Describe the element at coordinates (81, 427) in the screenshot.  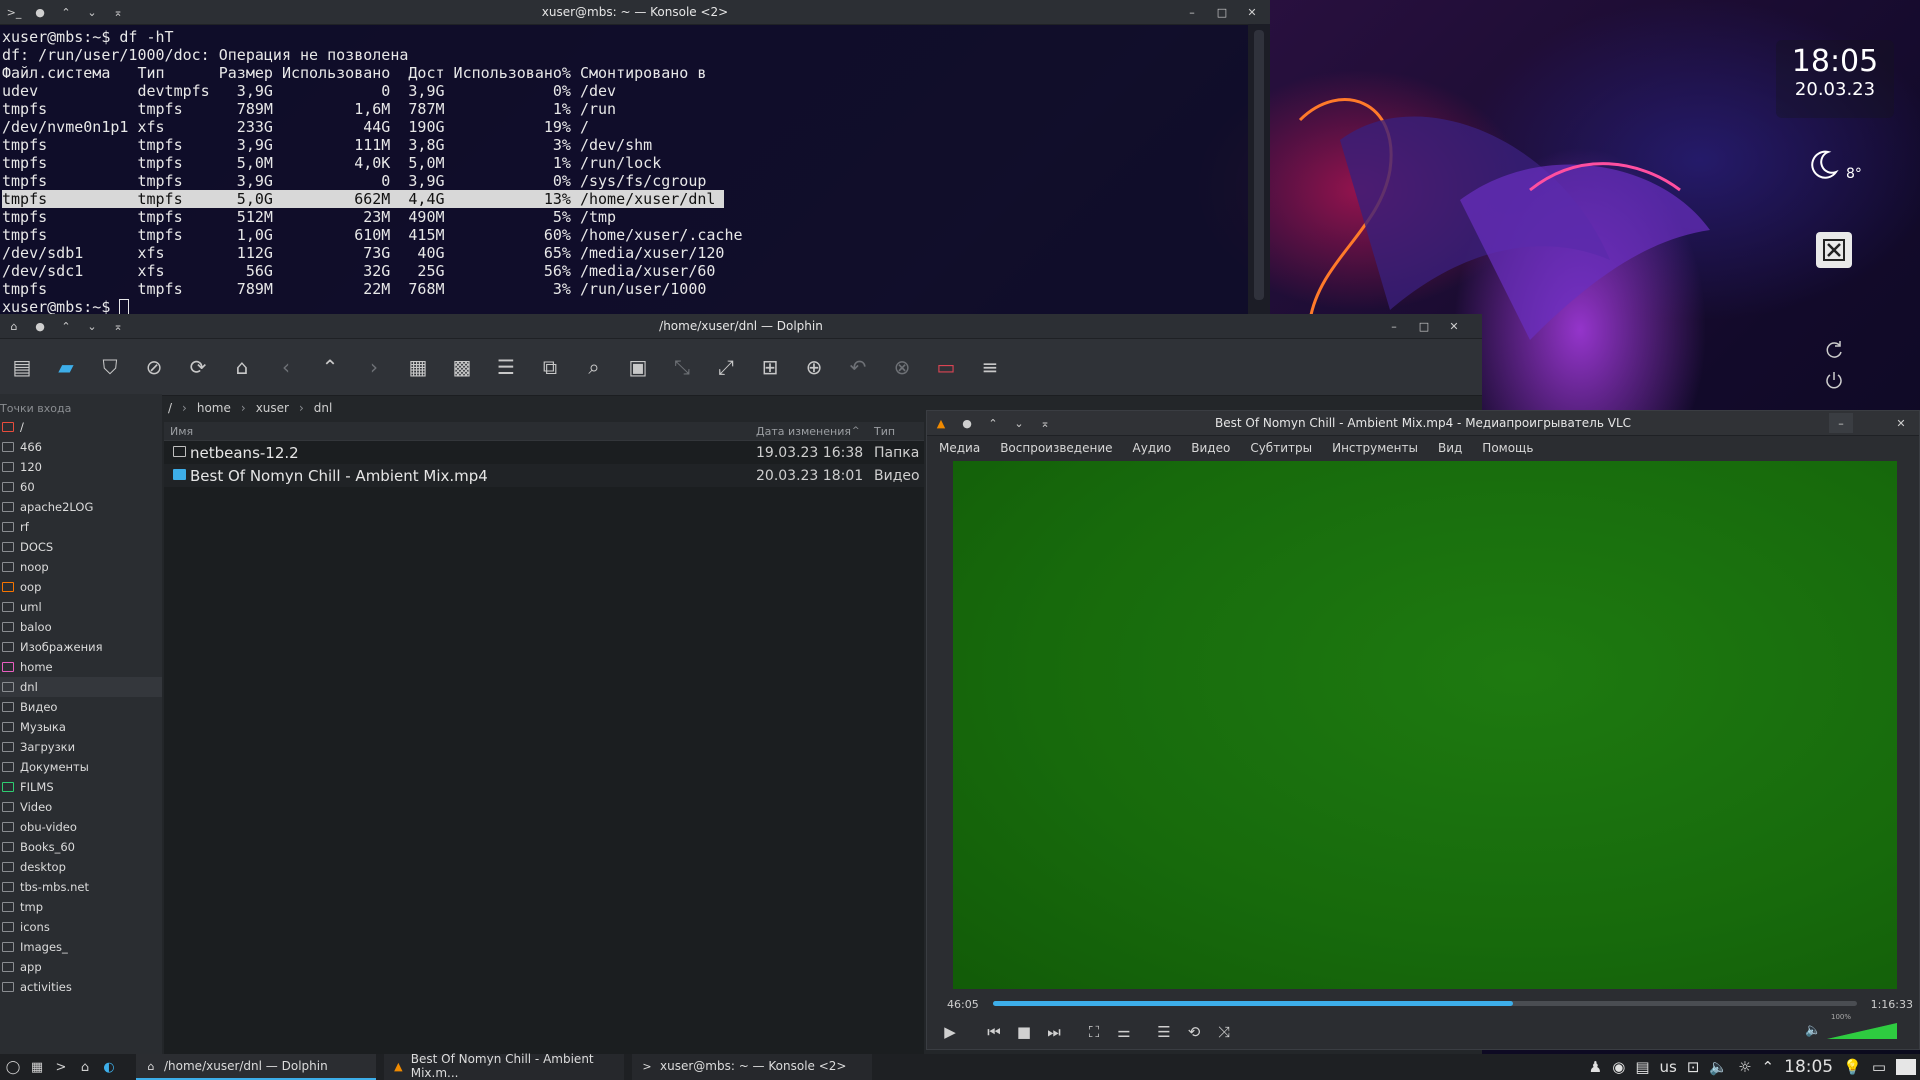
I see `place-item: /` at that location.